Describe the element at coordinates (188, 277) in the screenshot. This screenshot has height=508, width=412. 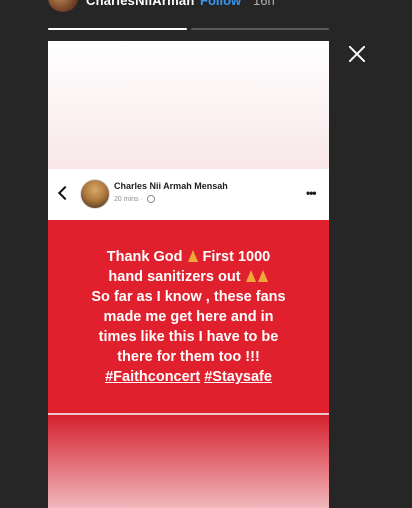
I see `post-line: hand sanitizers out` at that location.